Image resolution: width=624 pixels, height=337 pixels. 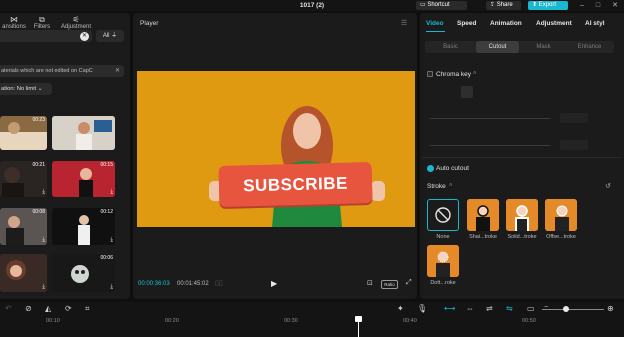 I want to click on ai-magic-icon: ✦, so click(x=400, y=308).